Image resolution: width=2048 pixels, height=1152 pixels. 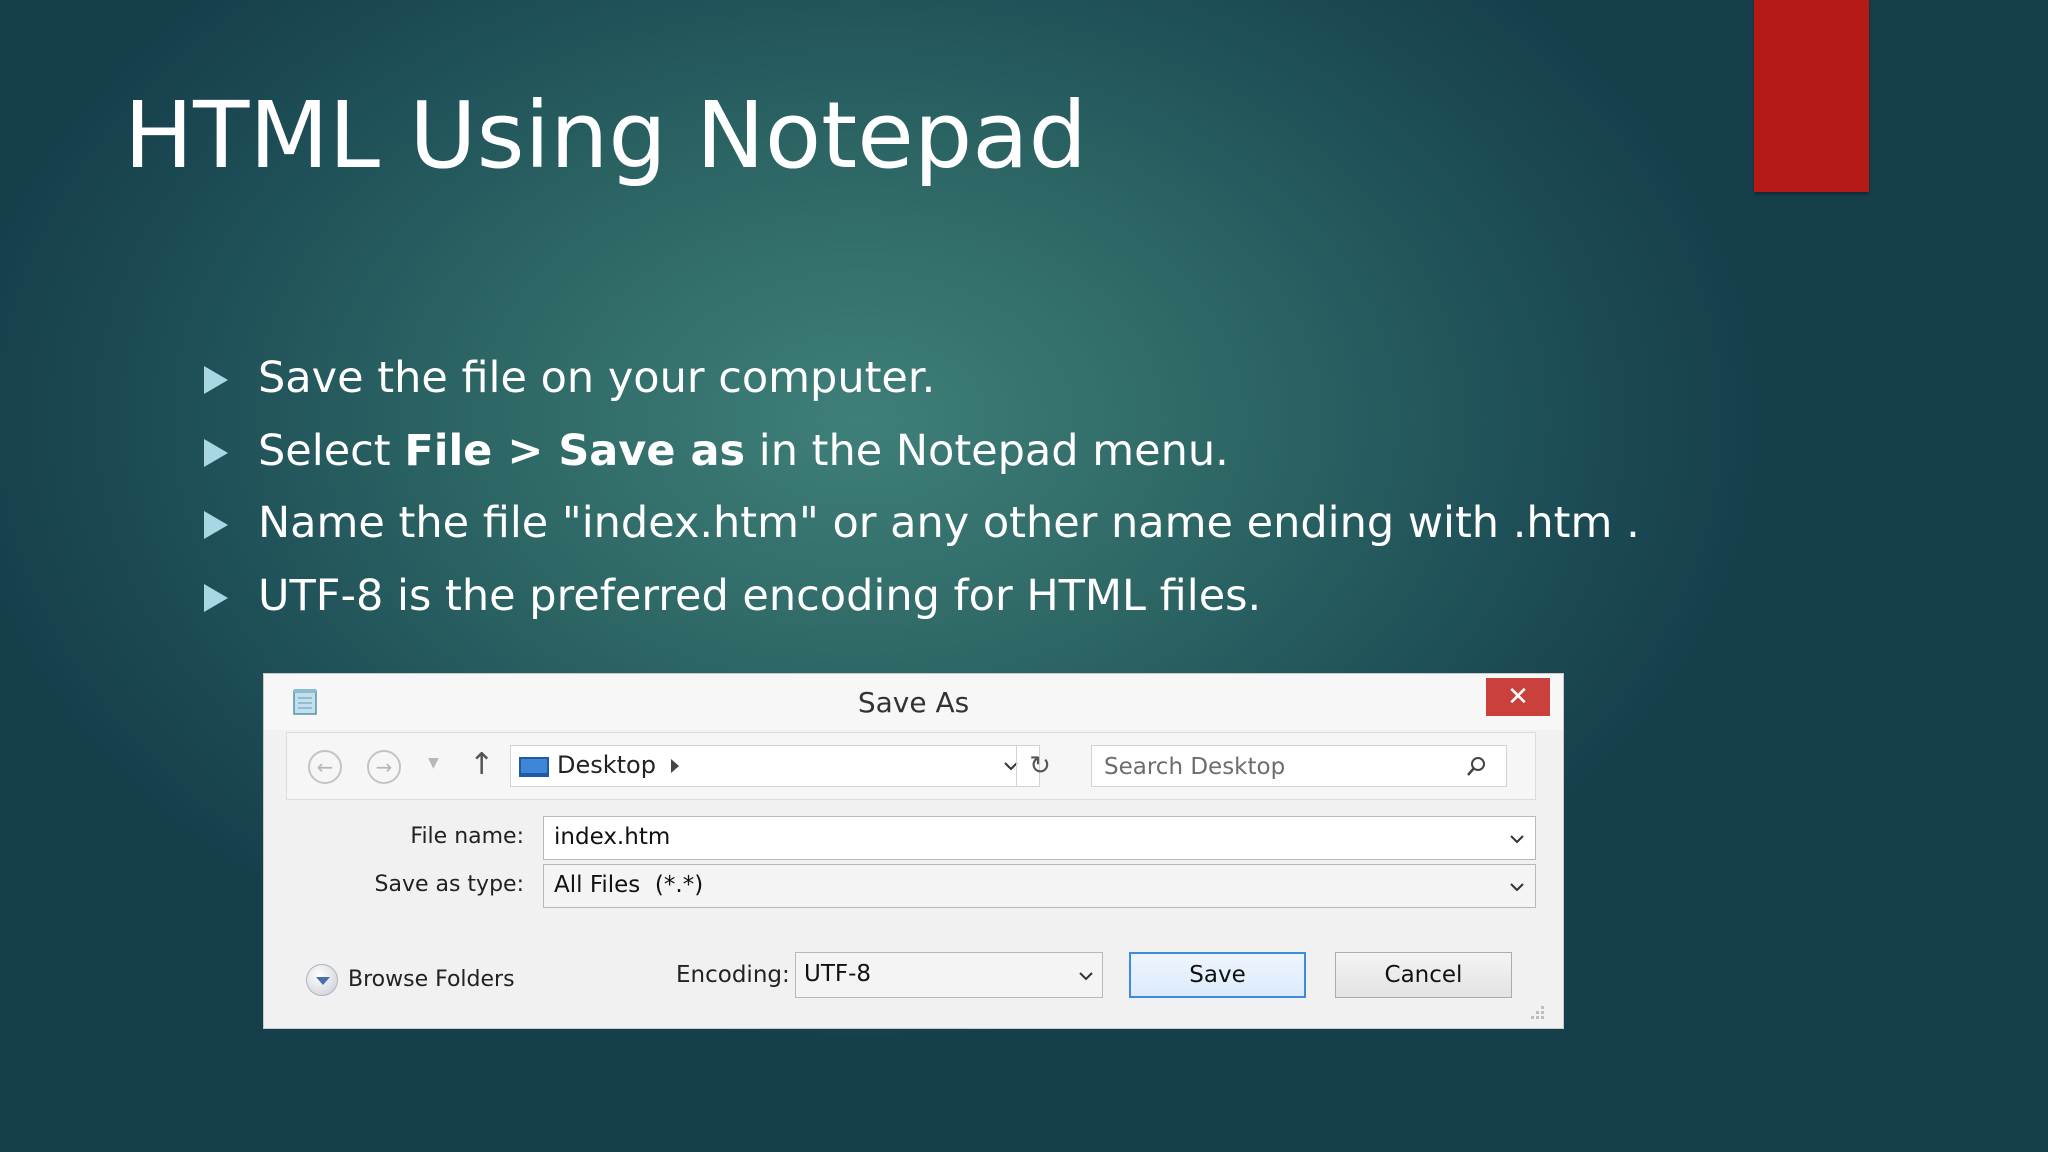 I want to click on bullet-text: Select, so click(x=331, y=450).